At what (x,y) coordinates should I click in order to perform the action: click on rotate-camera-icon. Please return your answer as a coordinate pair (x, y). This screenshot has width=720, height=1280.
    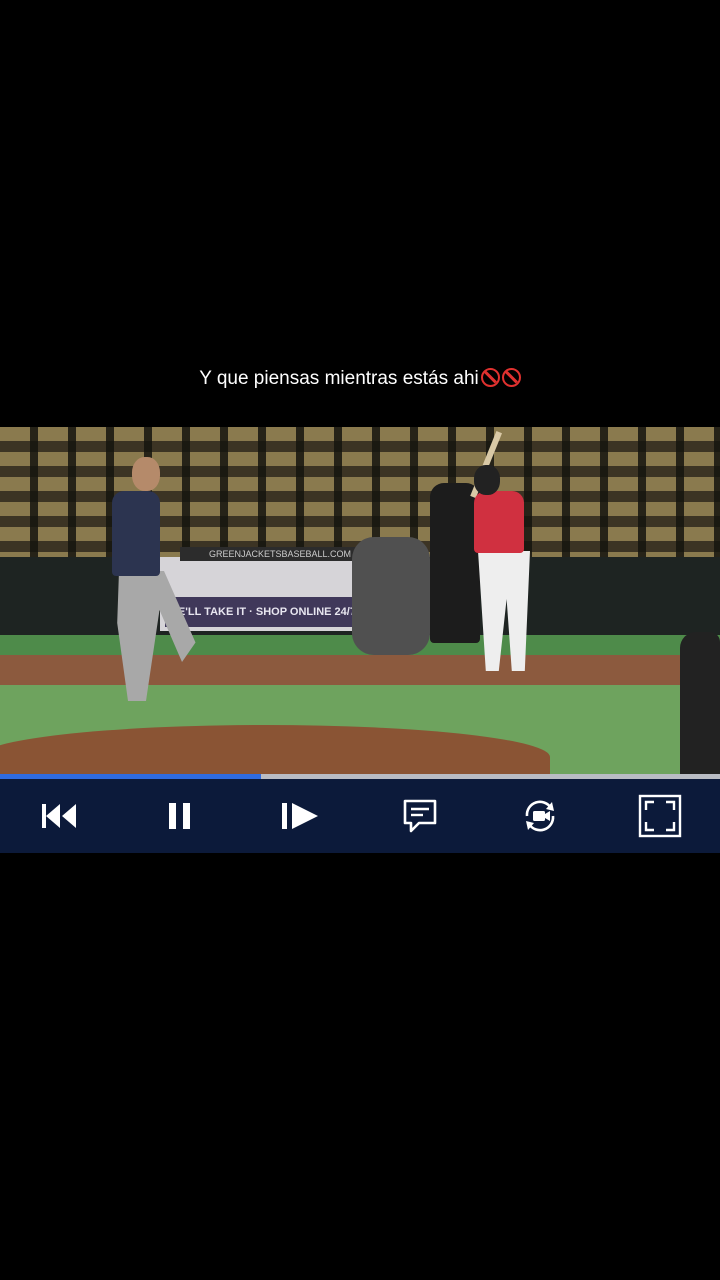
    Looking at the image, I should click on (540, 816).